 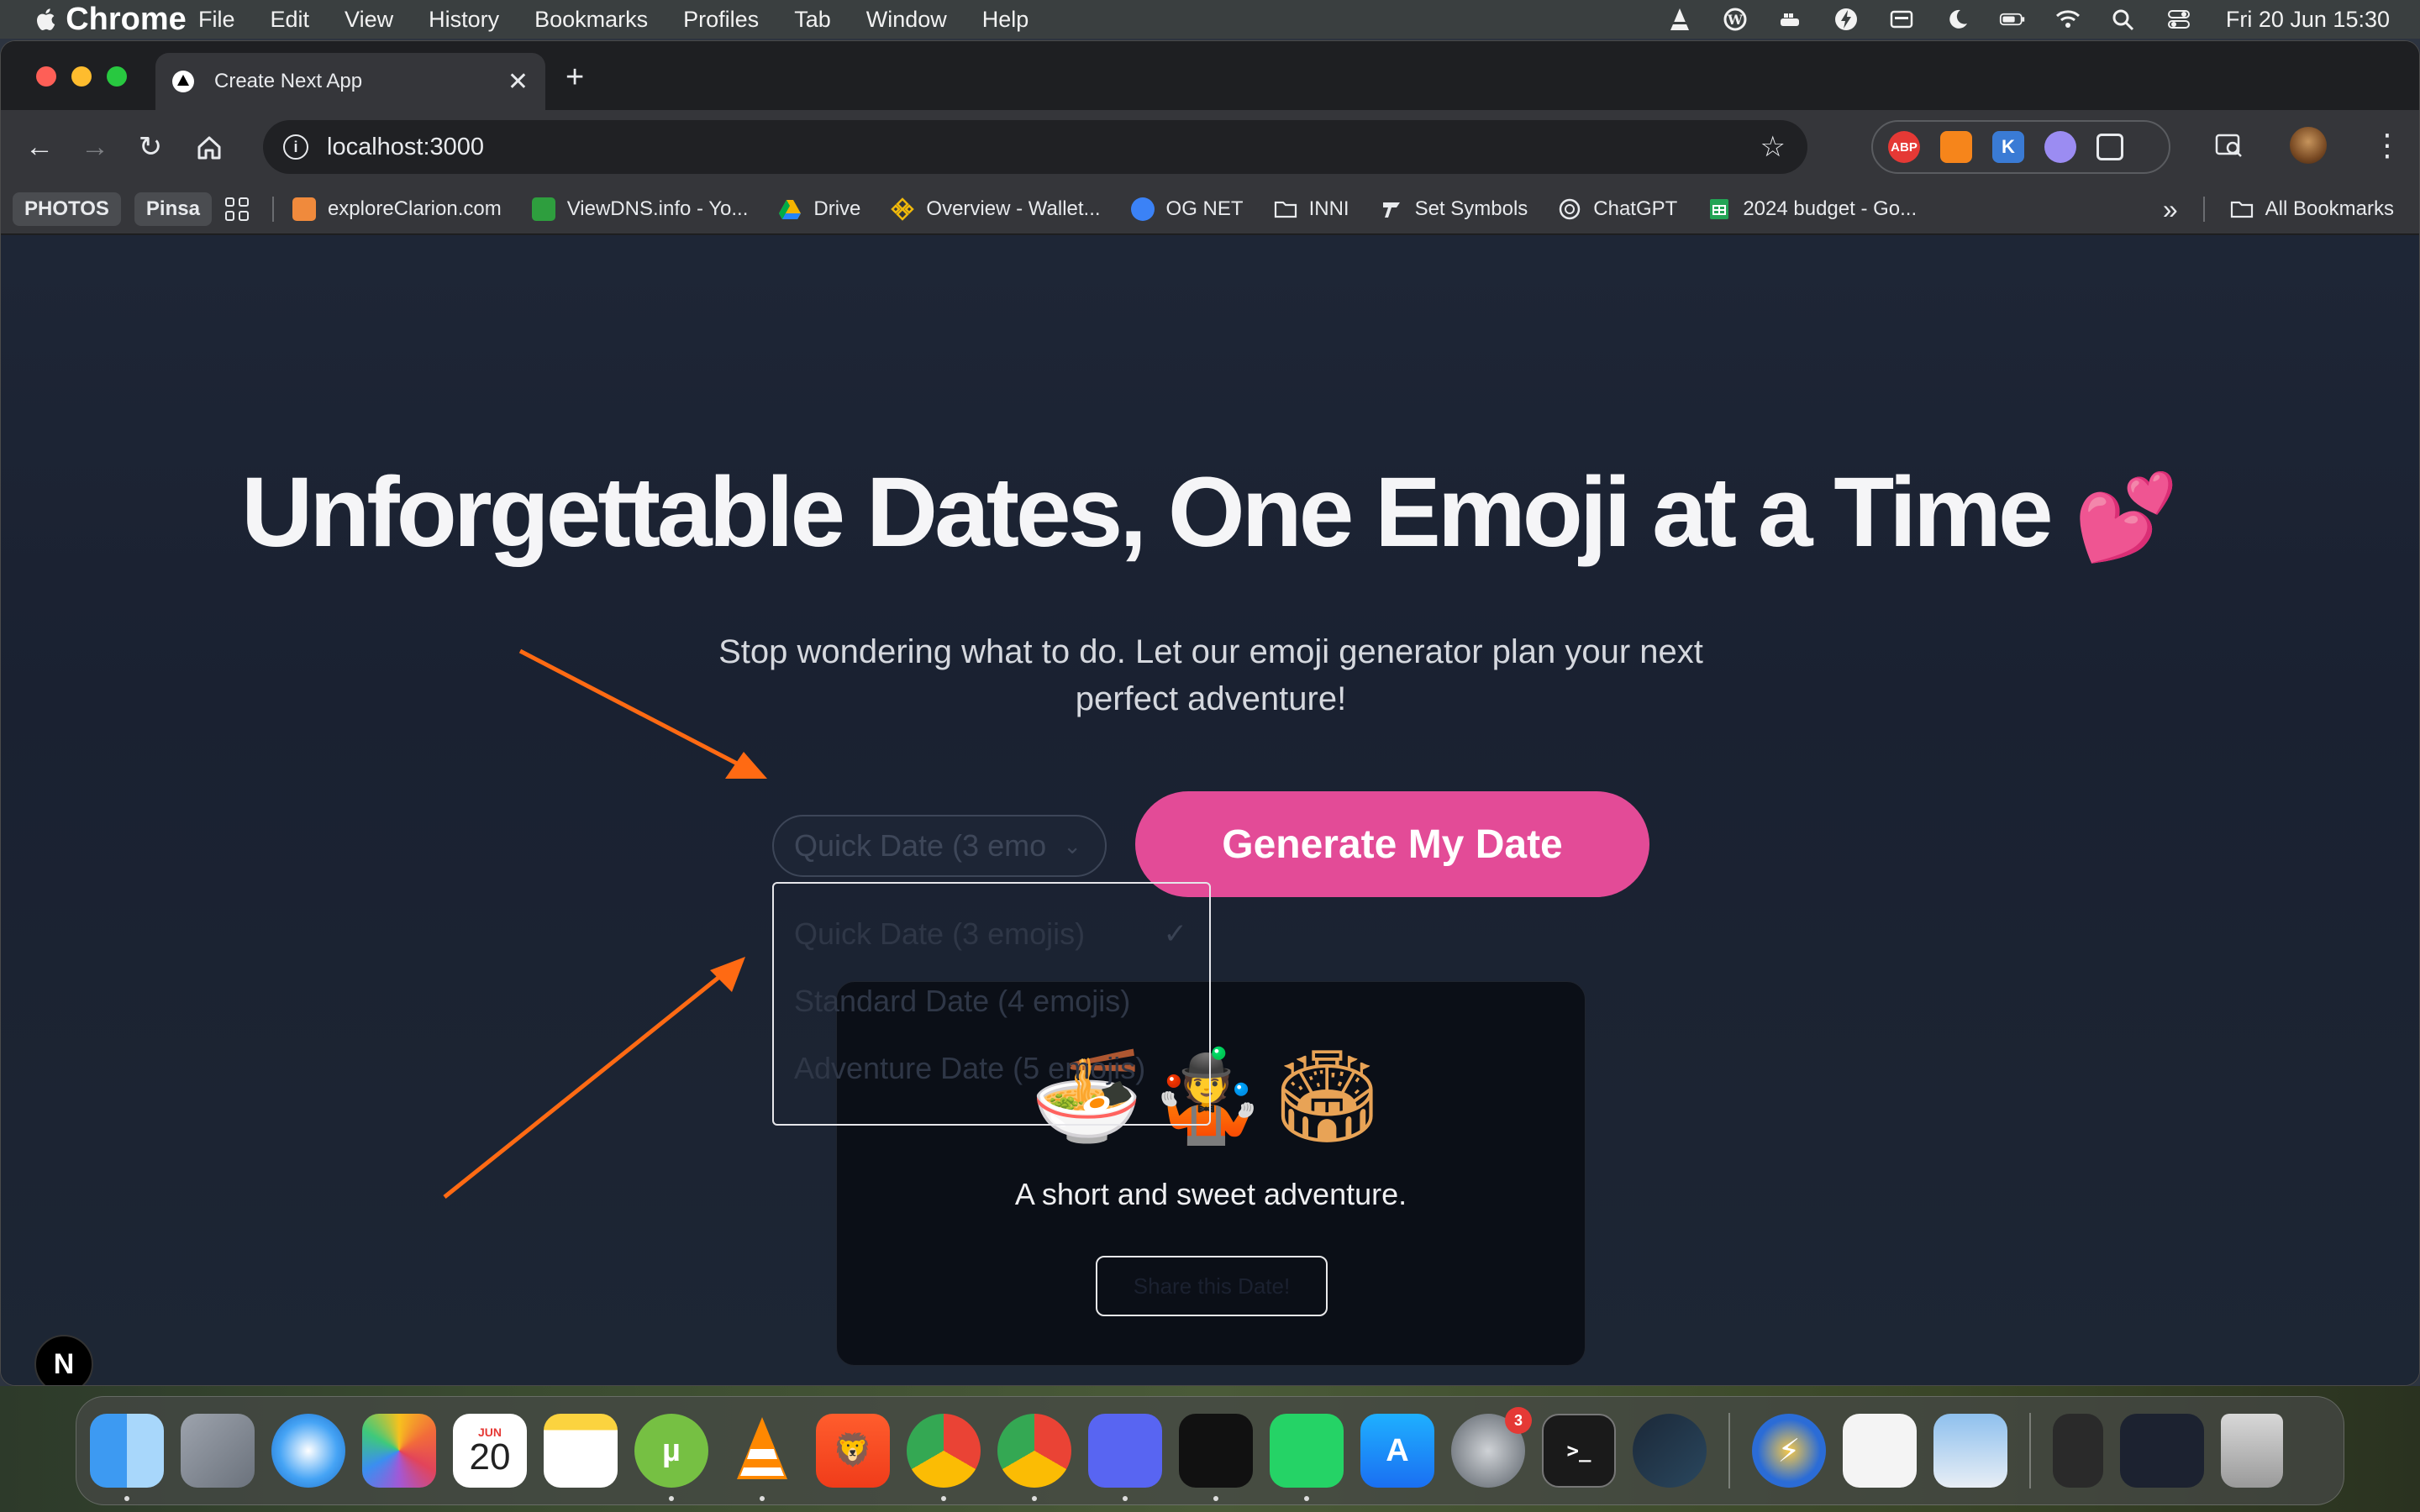 I want to click on brave-app-icon: 🦁, so click(x=853, y=1451).